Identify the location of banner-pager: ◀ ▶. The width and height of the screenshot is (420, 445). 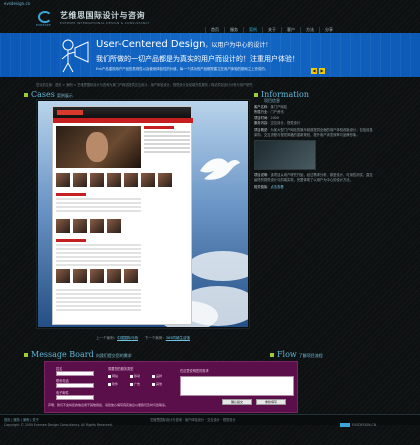
(318, 71).